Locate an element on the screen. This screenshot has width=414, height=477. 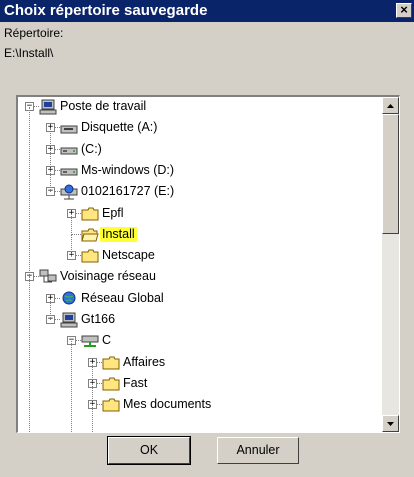
tree-node: − Gt166 is located at coordinates (199, 320).